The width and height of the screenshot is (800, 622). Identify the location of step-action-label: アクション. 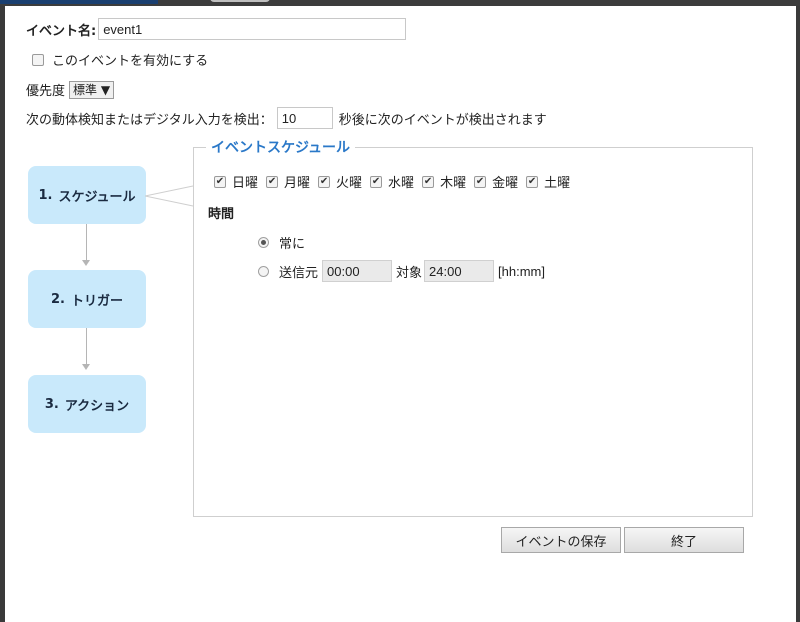
(97, 406).